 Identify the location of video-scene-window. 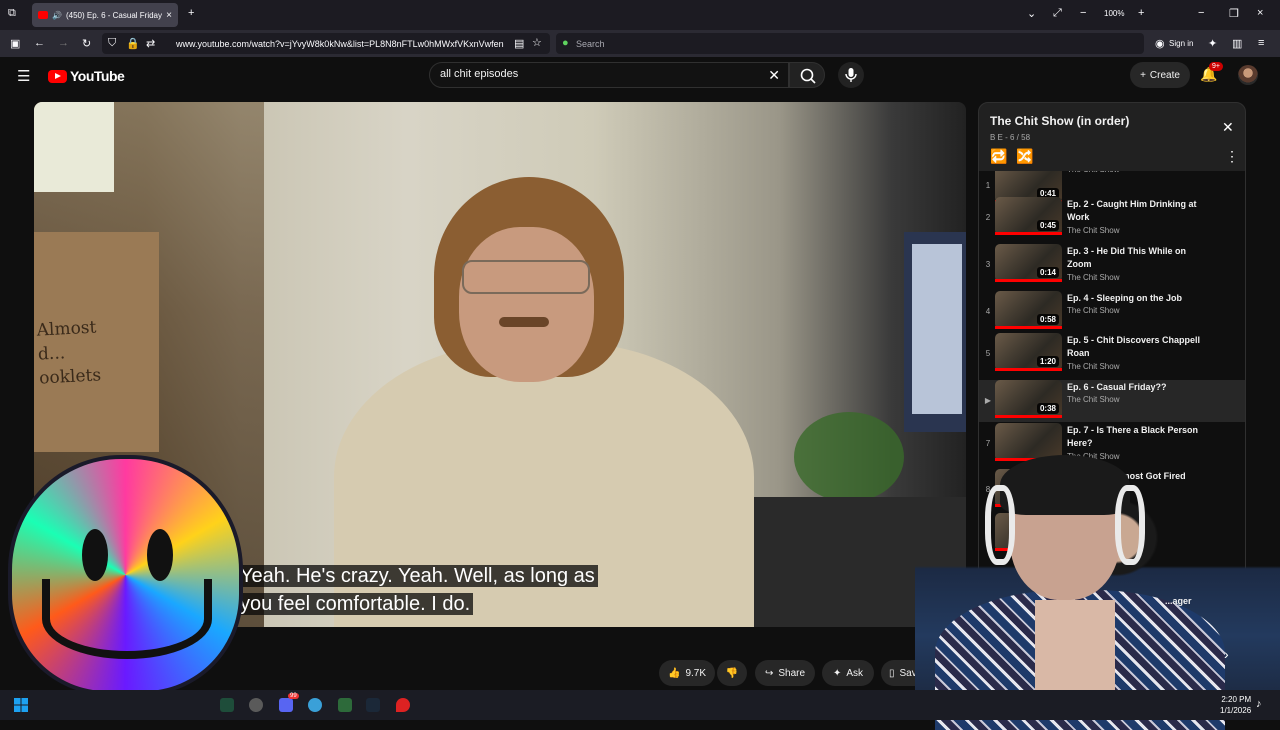
(74, 147).